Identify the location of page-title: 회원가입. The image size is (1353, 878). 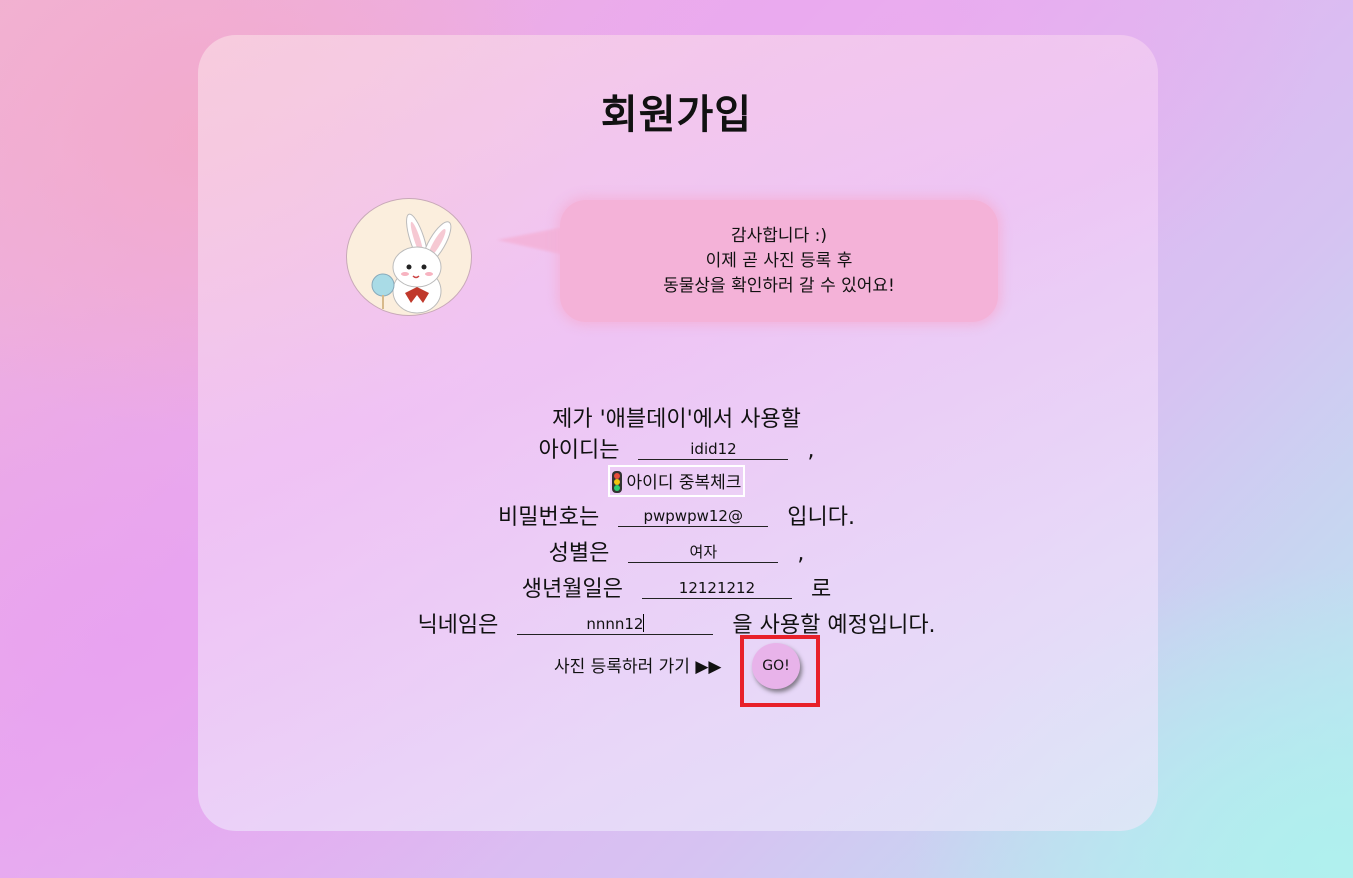
(676, 115).